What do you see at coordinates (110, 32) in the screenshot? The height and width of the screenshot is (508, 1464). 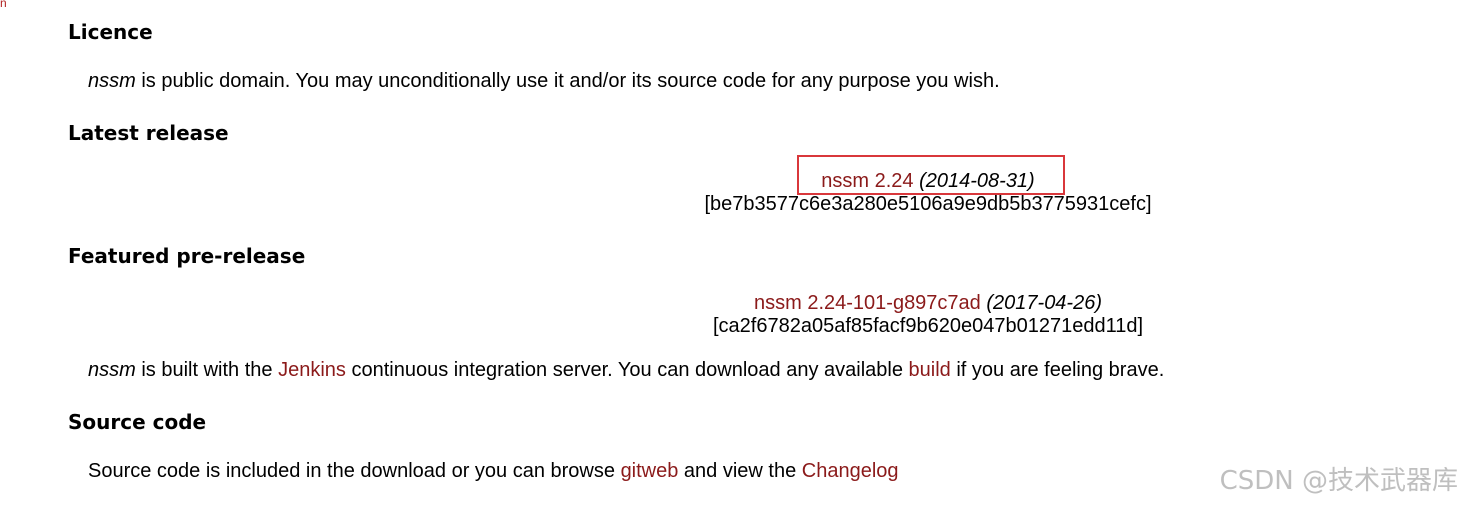 I see `licence-heading: Licence` at bounding box center [110, 32].